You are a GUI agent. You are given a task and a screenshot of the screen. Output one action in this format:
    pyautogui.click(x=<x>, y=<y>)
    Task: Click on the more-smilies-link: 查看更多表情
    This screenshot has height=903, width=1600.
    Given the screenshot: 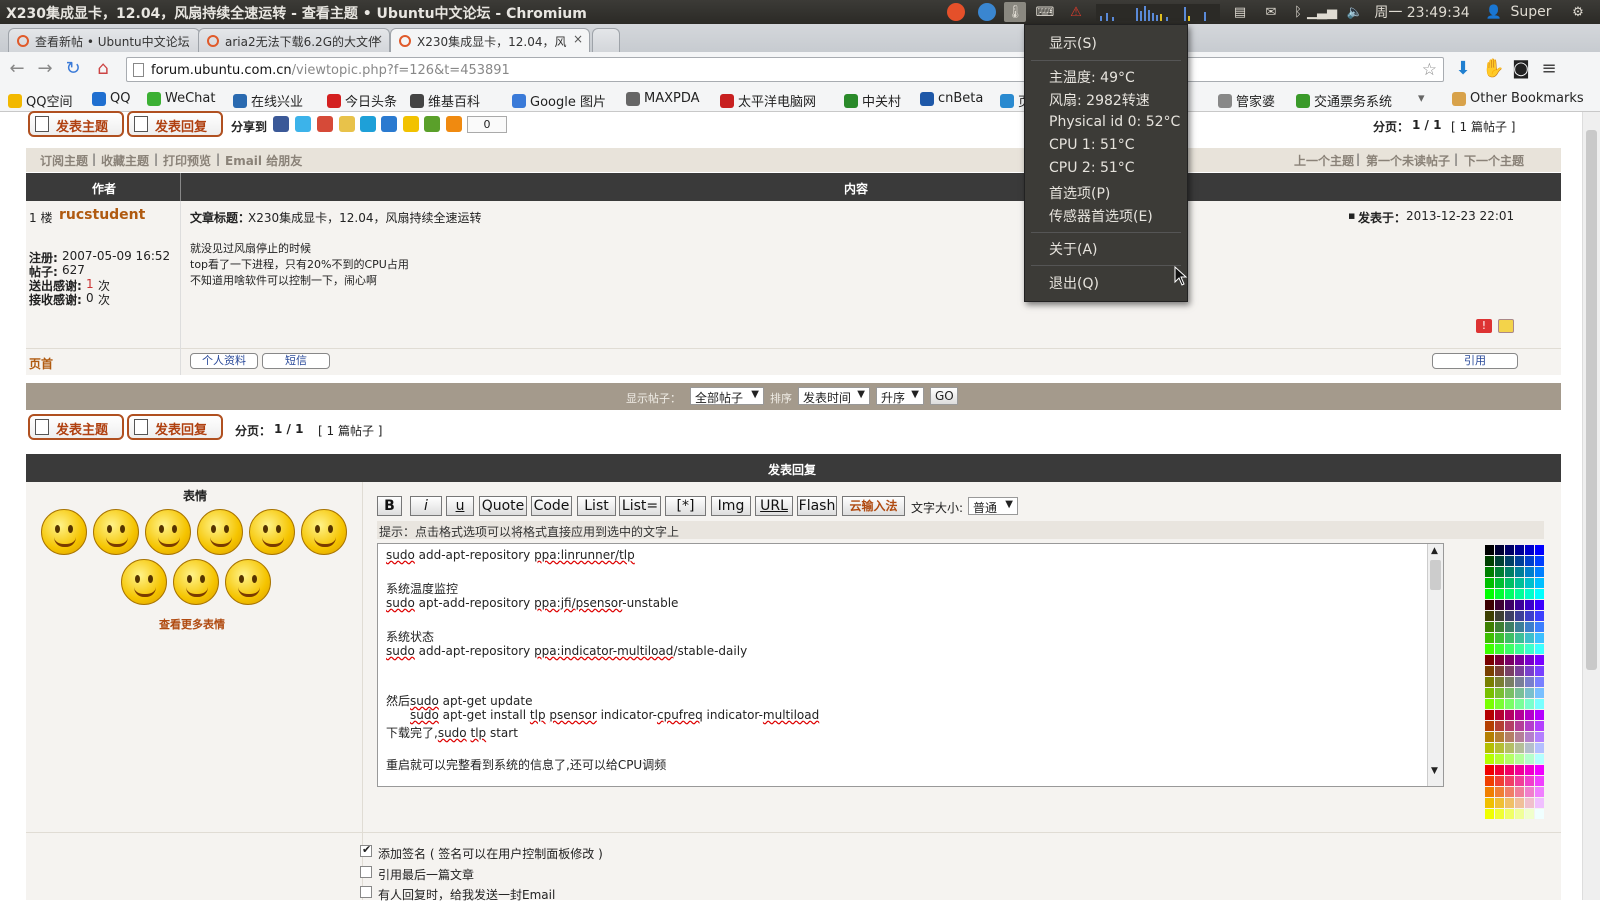 What is the action you would take?
    pyautogui.click(x=192, y=624)
    